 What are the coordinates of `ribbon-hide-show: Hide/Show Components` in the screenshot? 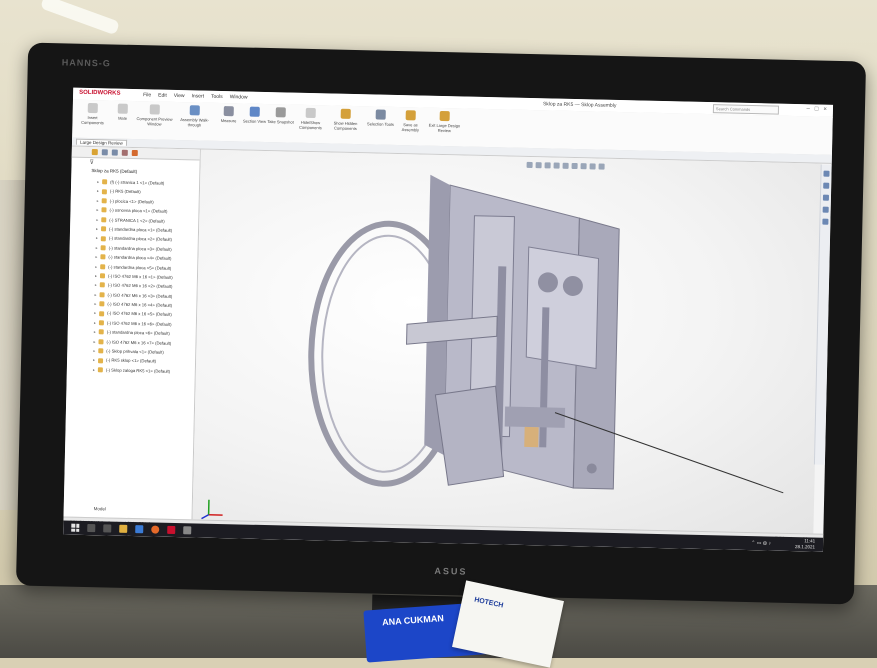 It's located at (310, 119).